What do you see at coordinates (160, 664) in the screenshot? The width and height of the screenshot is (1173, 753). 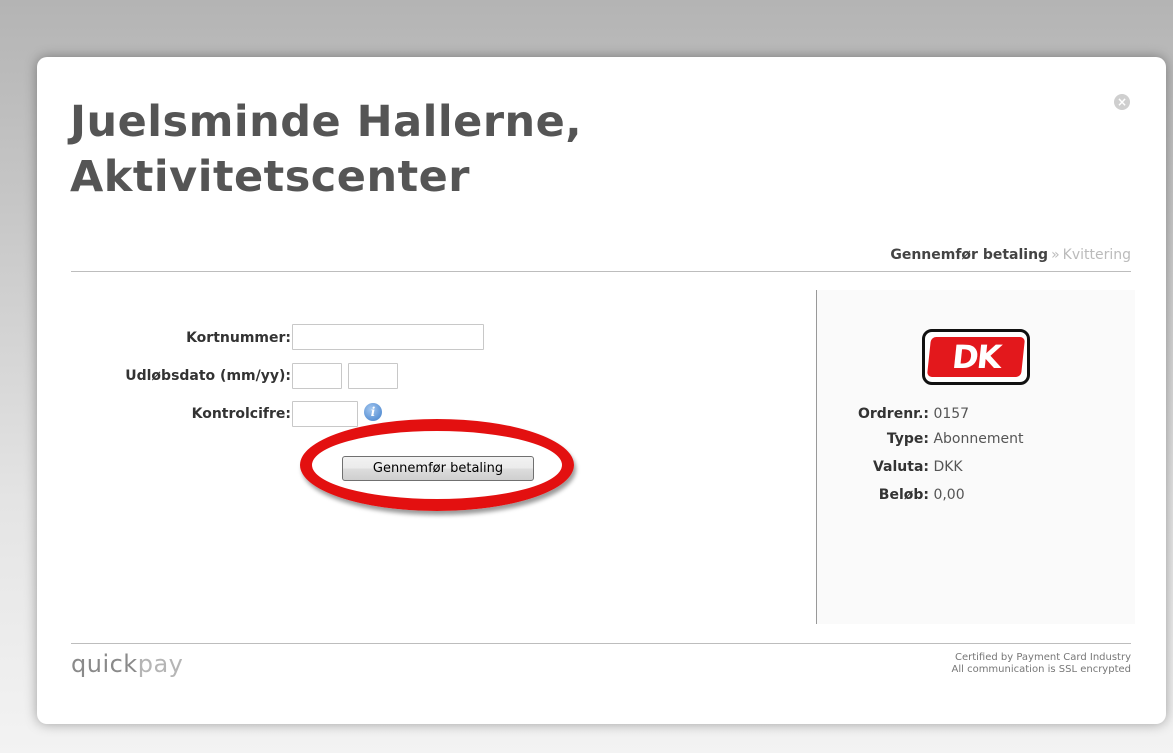 I see `brand-part-2: pay` at bounding box center [160, 664].